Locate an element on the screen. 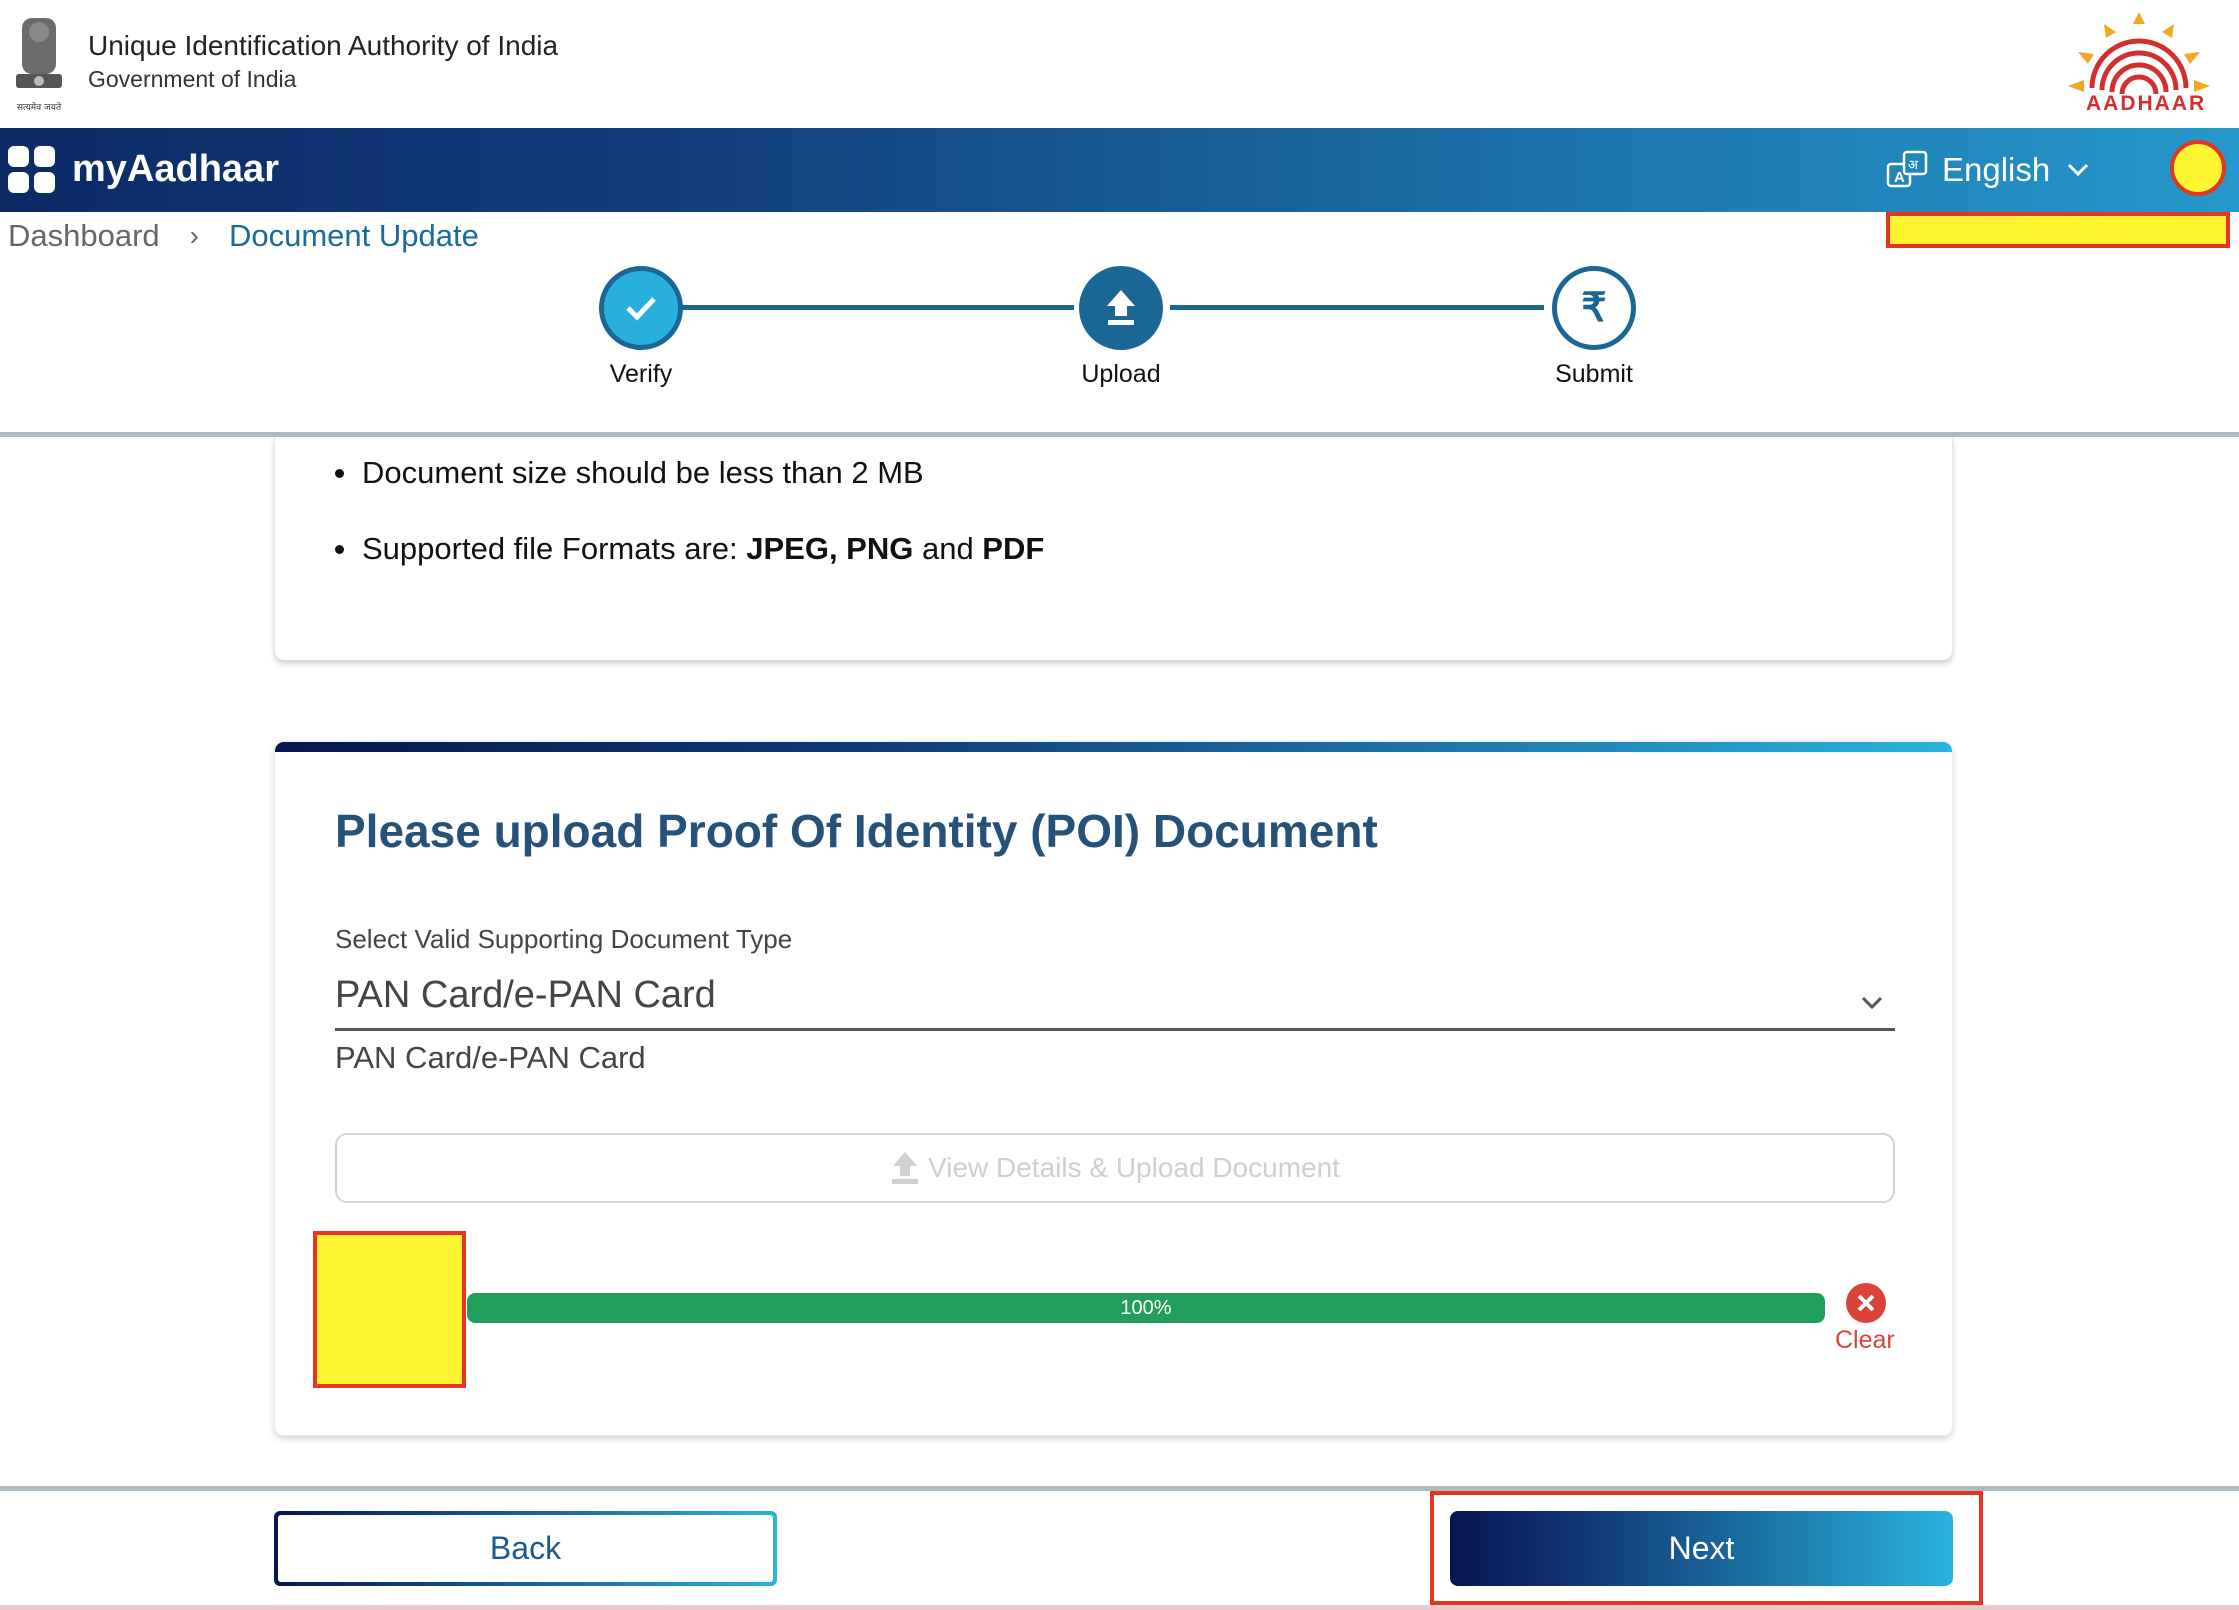 The image size is (2239, 1610). language-label: English is located at coordinates (1996, 169).